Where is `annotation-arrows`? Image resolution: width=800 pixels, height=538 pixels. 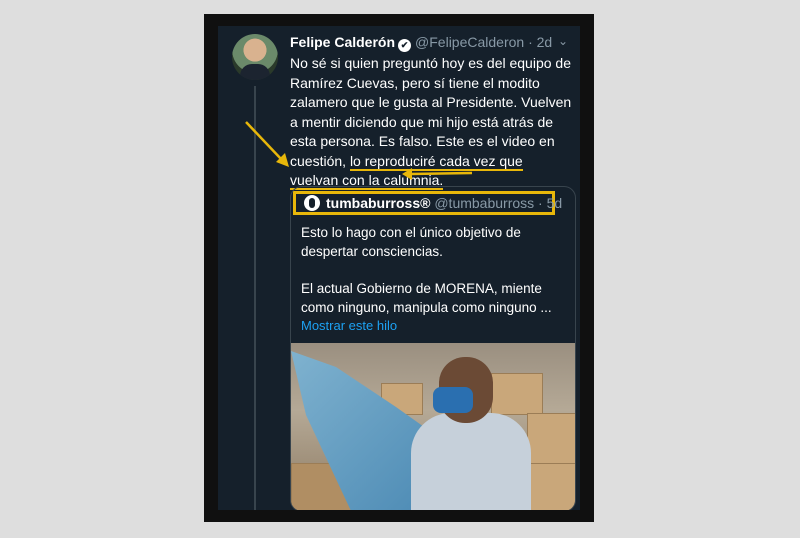 annotation-arrows is located at coordinates (359, 150).